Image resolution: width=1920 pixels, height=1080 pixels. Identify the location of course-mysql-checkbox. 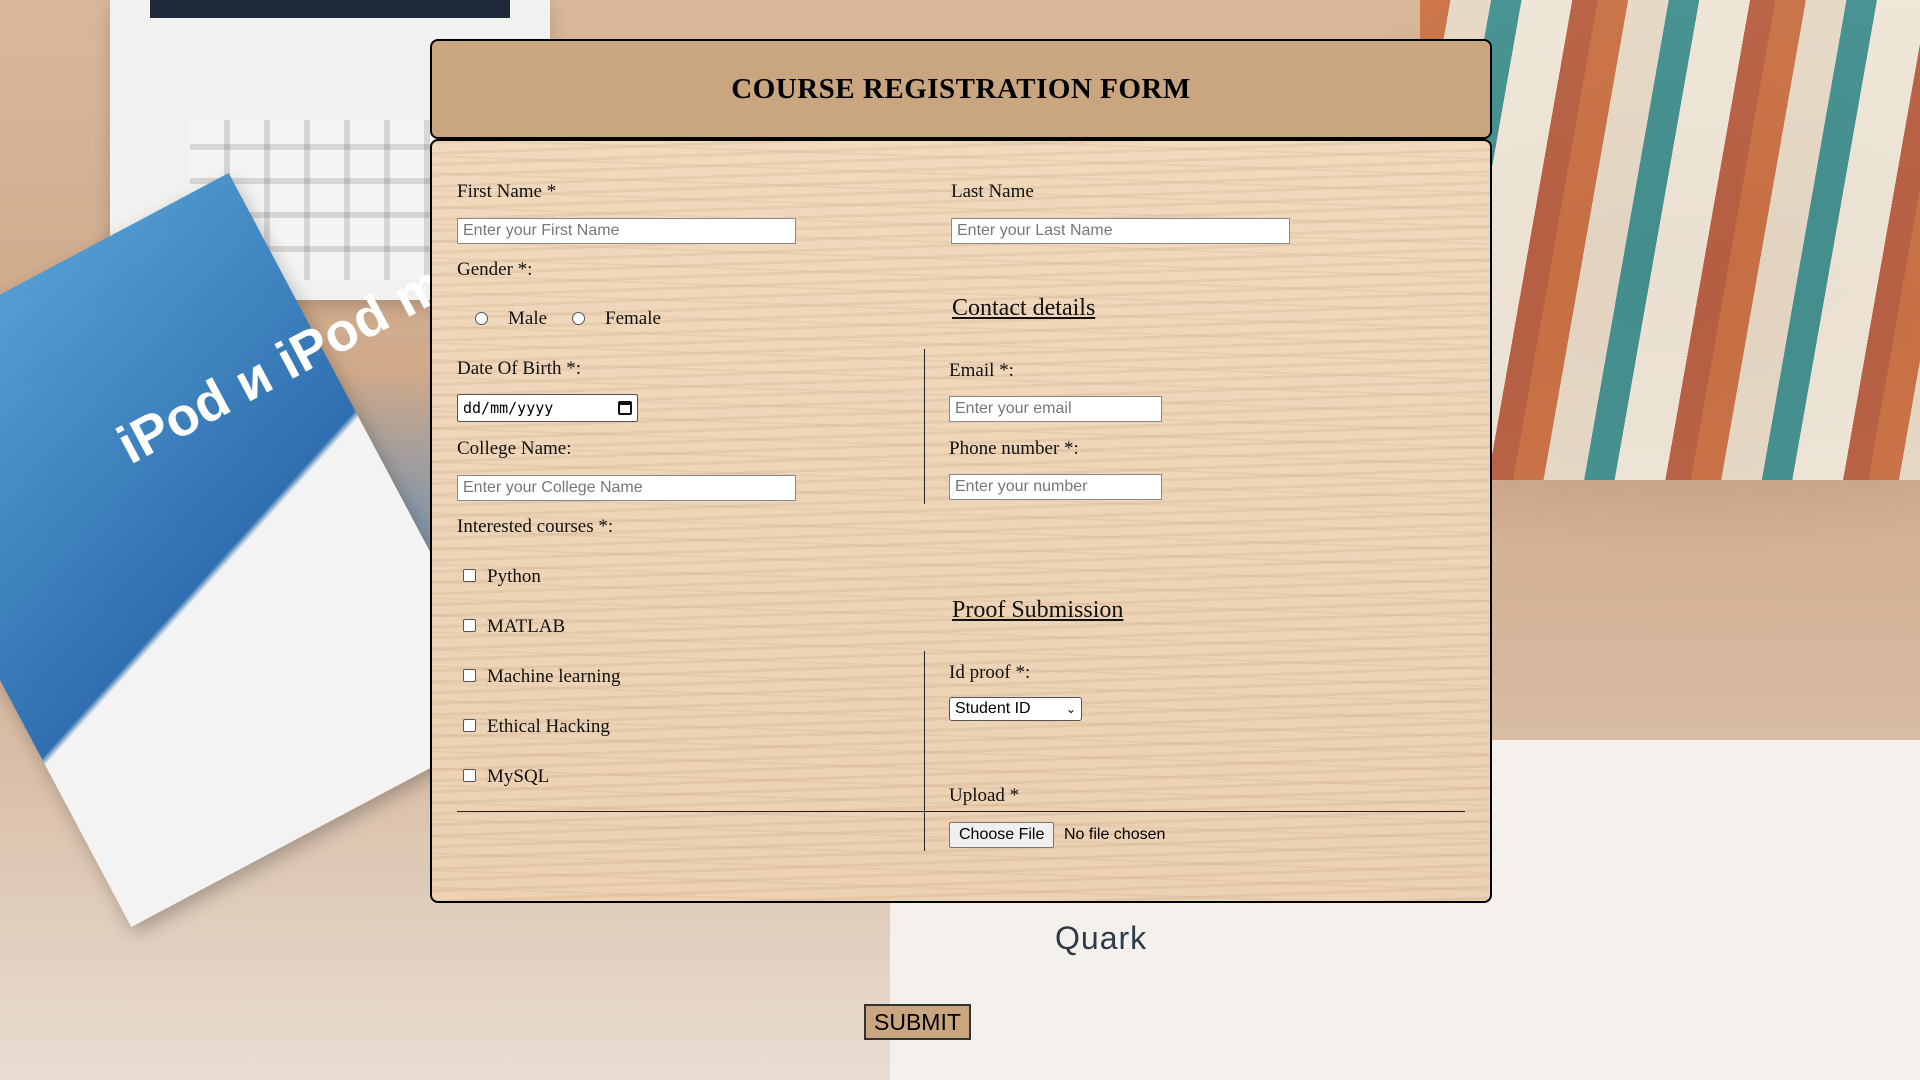
(469, 775).